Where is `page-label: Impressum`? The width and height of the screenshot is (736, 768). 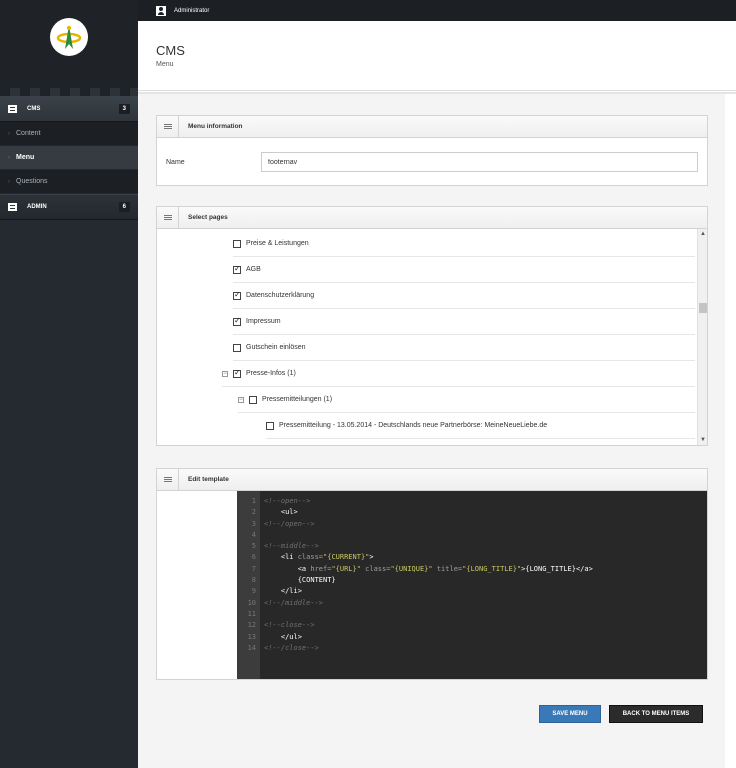
page-label: Impressum is located at coordinates (263, 321).